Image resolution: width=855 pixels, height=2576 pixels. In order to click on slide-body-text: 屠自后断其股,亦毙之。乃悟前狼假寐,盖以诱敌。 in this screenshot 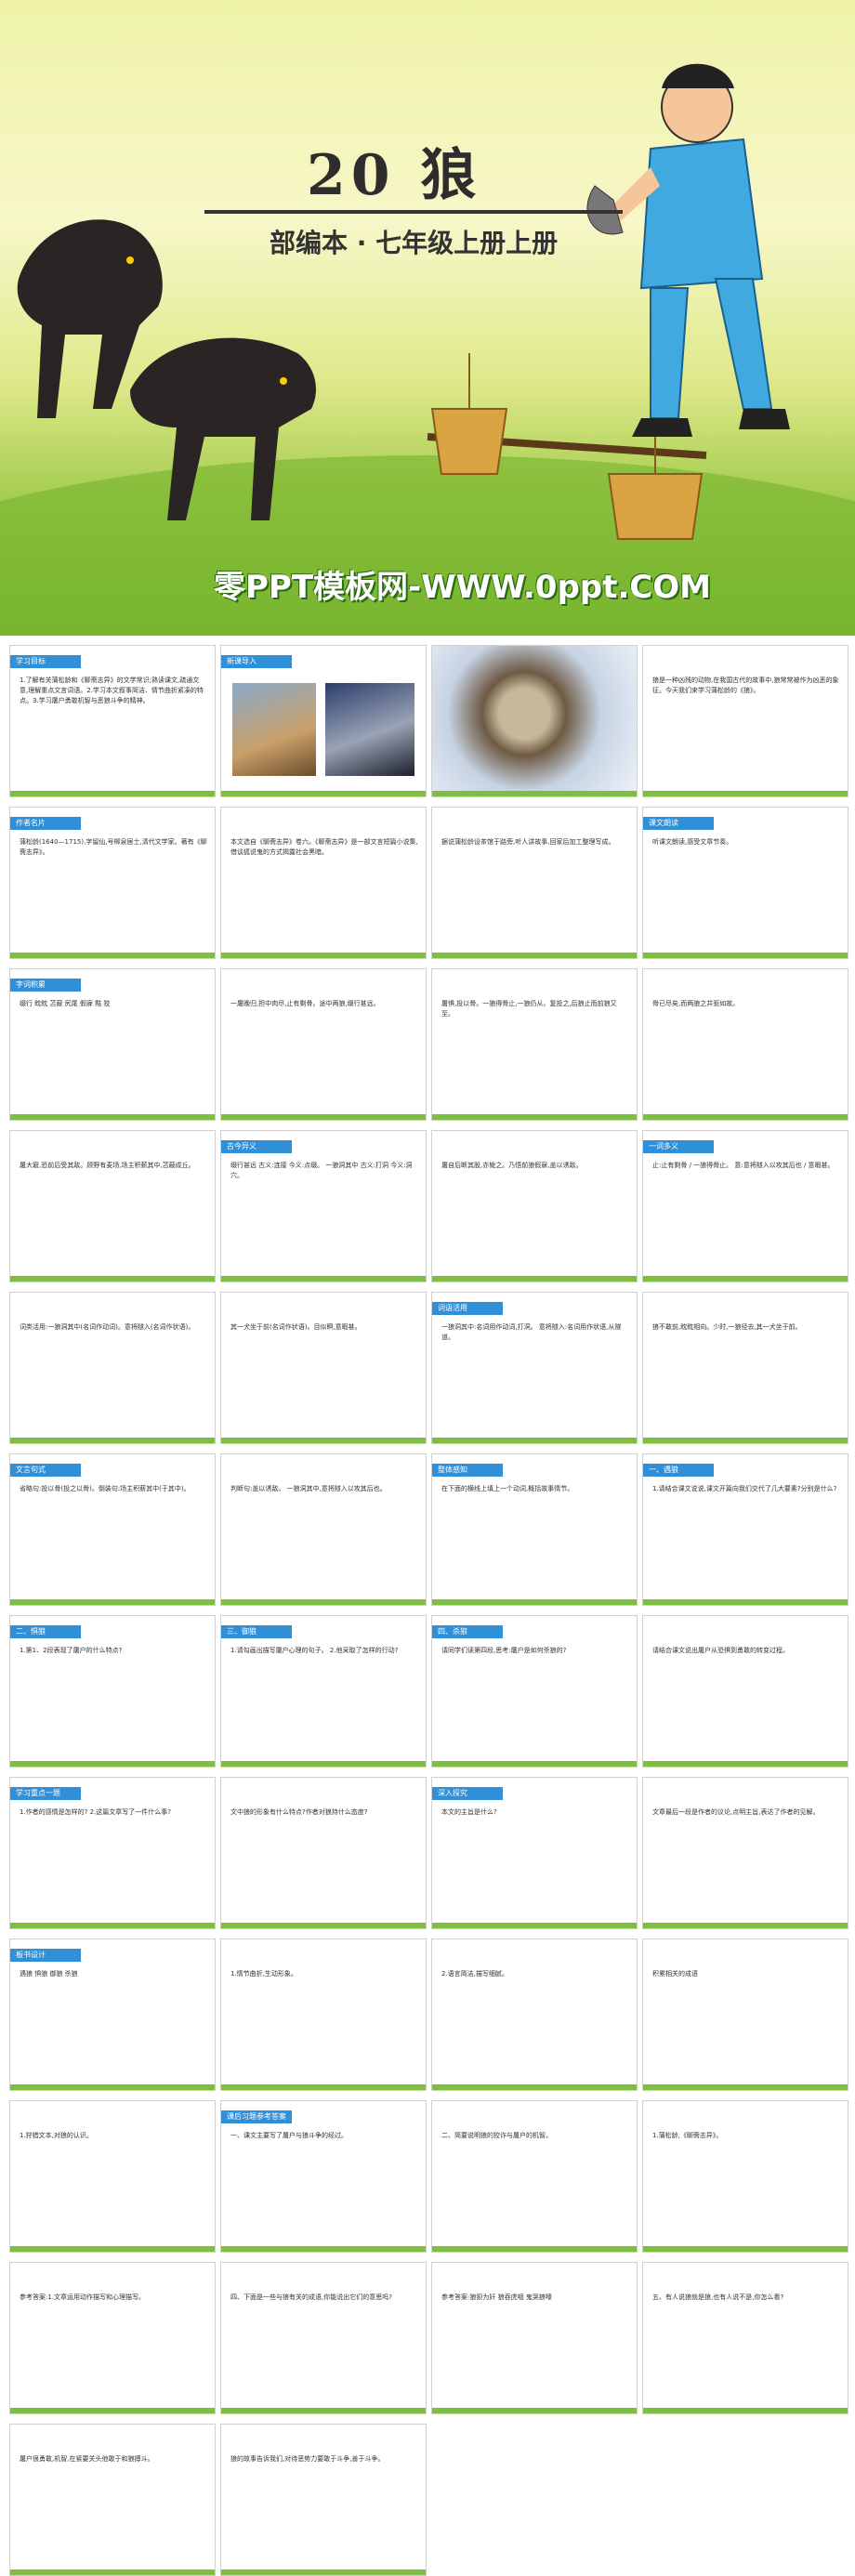, I will do `click(512, 1165)`.